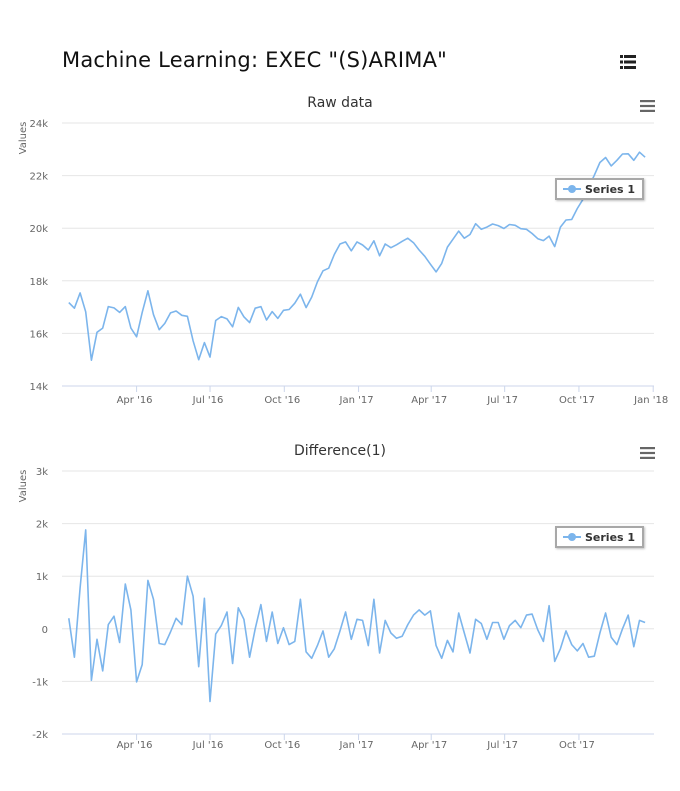  Describe the element at coordinates (38, 229) in the screenshot. I see `y-tick-label: 20k` at that location.